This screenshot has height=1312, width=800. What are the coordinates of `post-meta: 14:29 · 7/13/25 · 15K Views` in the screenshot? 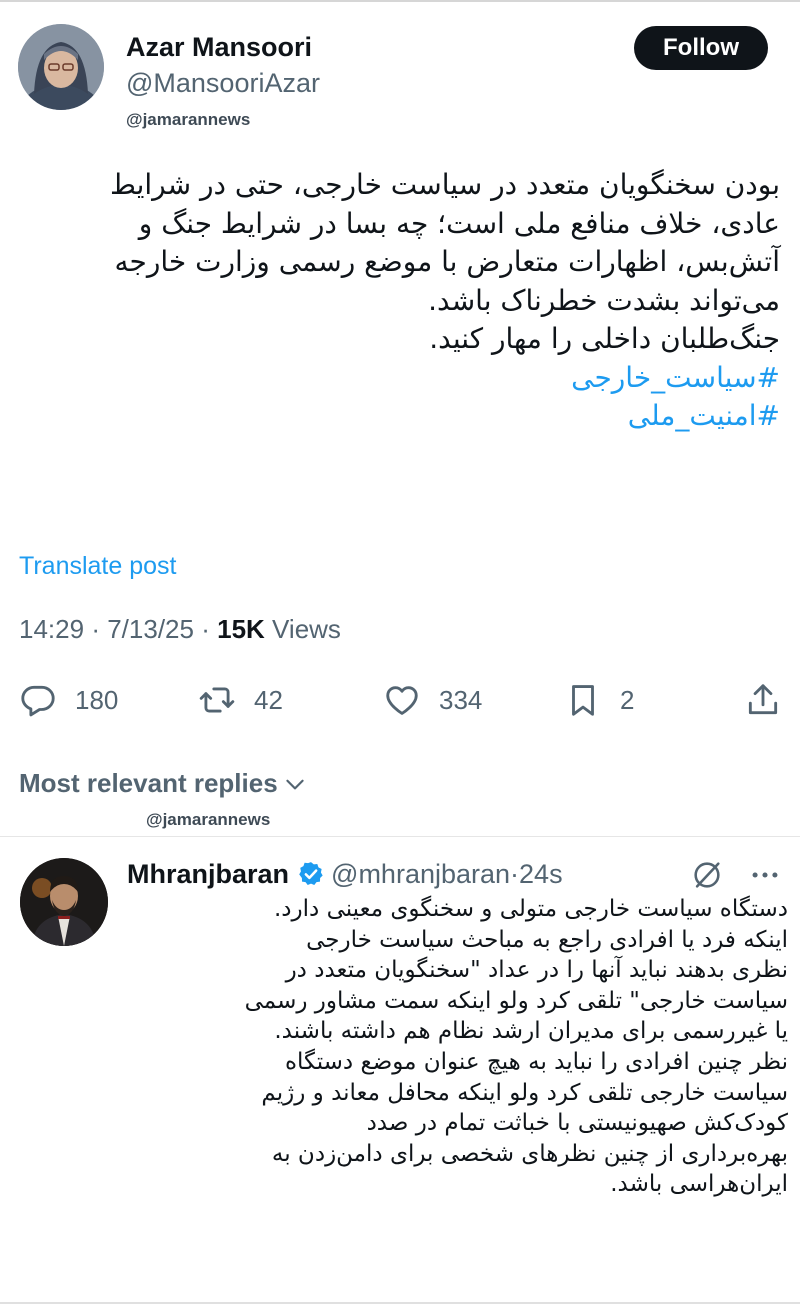 It's located at (180, 629).